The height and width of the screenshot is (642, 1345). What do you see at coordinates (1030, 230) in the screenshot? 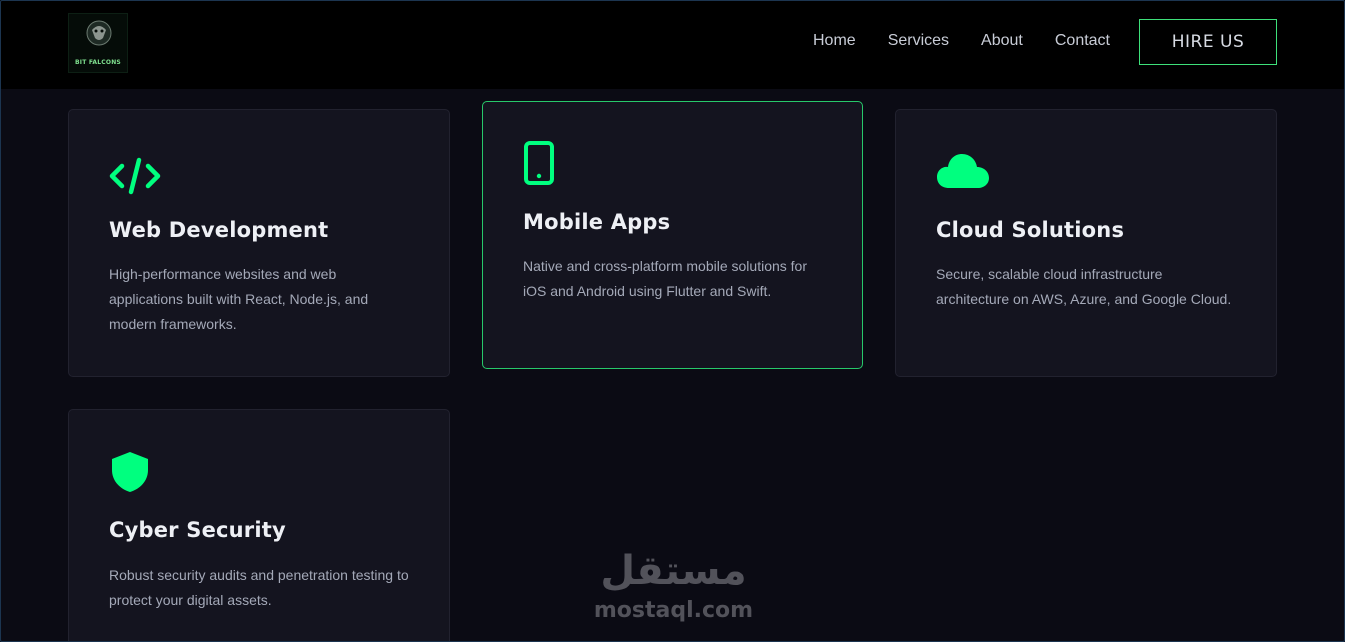
I see `service-title: Cloud Solutions` at bounding box center [1030, 230].